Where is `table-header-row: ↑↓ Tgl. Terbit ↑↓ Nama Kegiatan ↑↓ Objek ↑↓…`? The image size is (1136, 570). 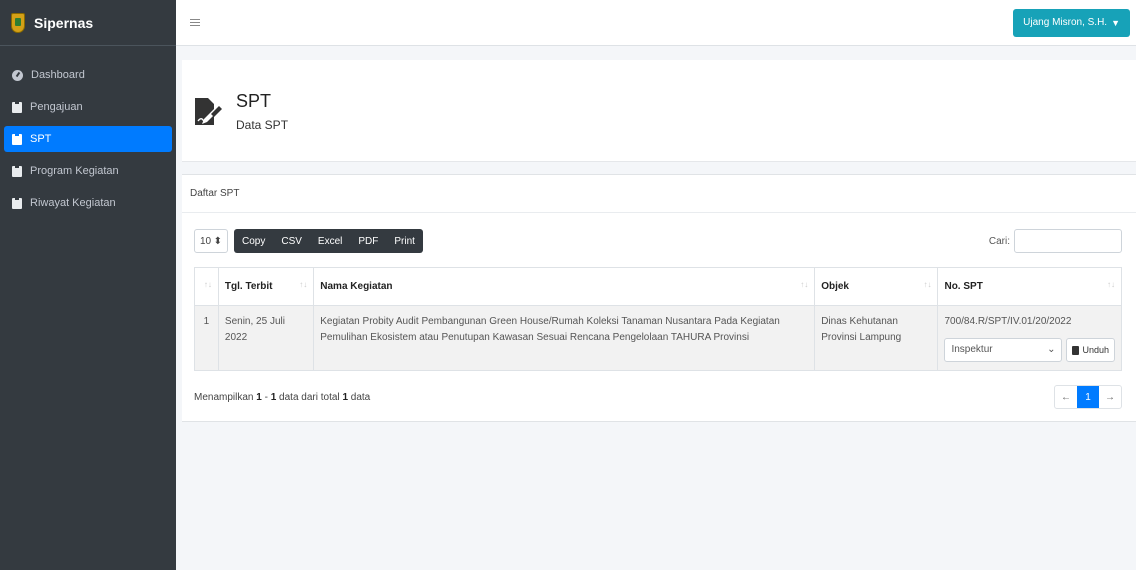
table-header-row: ↑↓ Tgl. Terbit ↑↓ Nama Kegiatan ↑↓ Objek ↑↓… is located at coordinates (658, 286).